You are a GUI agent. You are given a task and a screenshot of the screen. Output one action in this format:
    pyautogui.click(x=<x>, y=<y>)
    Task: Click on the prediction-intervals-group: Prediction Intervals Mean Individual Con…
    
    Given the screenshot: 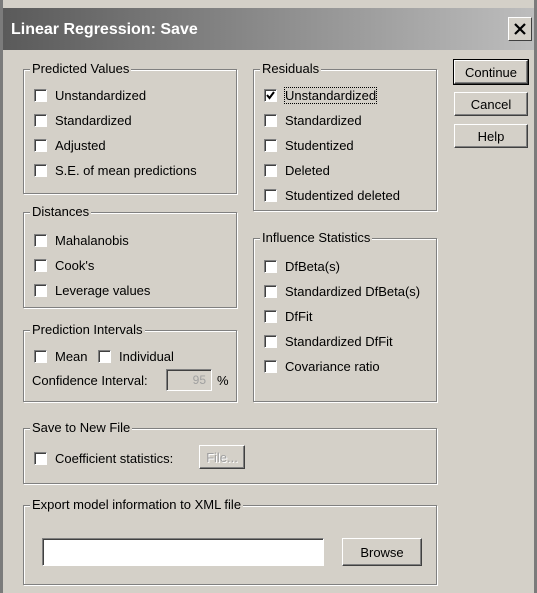 What is the action you would take?
    pyautogui.click(x=130, y=362)
    